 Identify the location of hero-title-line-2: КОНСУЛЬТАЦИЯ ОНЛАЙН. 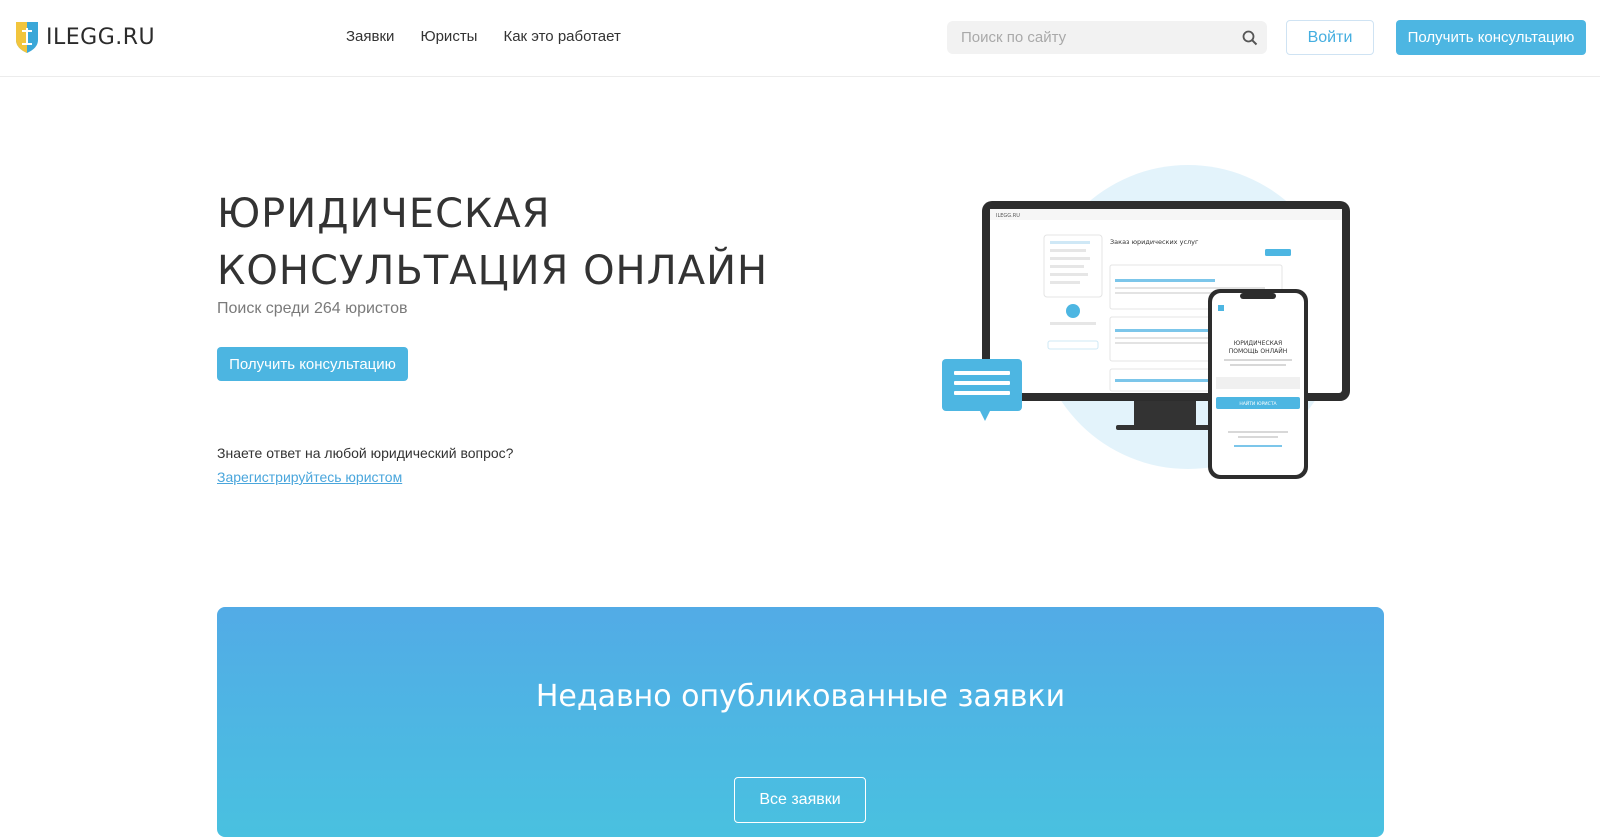
(493, 271).